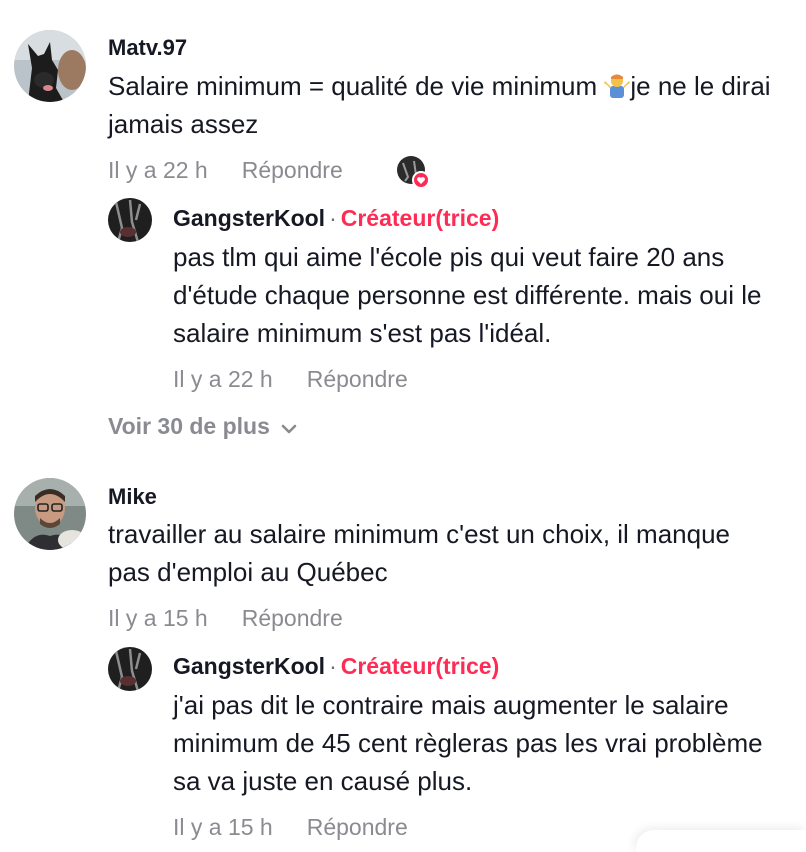  Describe the element at coordinates (289, 427) in the screenshot. I see `chevron-down-icon` at that location.